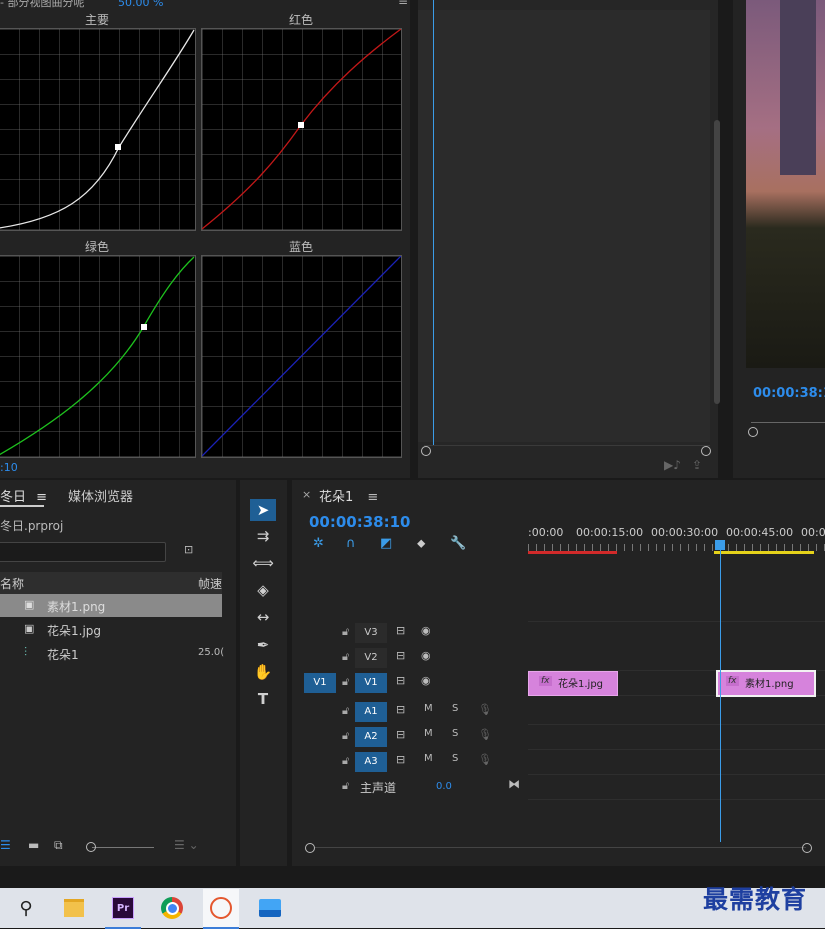 The height and width of the screenshot is (929, 825). Describe the element at coordinates (23, 495) in the screenshot. I see `tab-project: 冬日 ≡` at that location.